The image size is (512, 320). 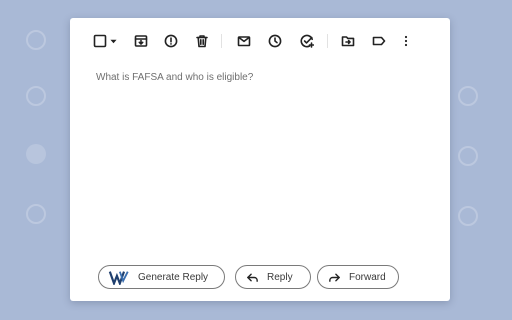 I want to click on forward-label: Forward, so click(x=367, y=277).